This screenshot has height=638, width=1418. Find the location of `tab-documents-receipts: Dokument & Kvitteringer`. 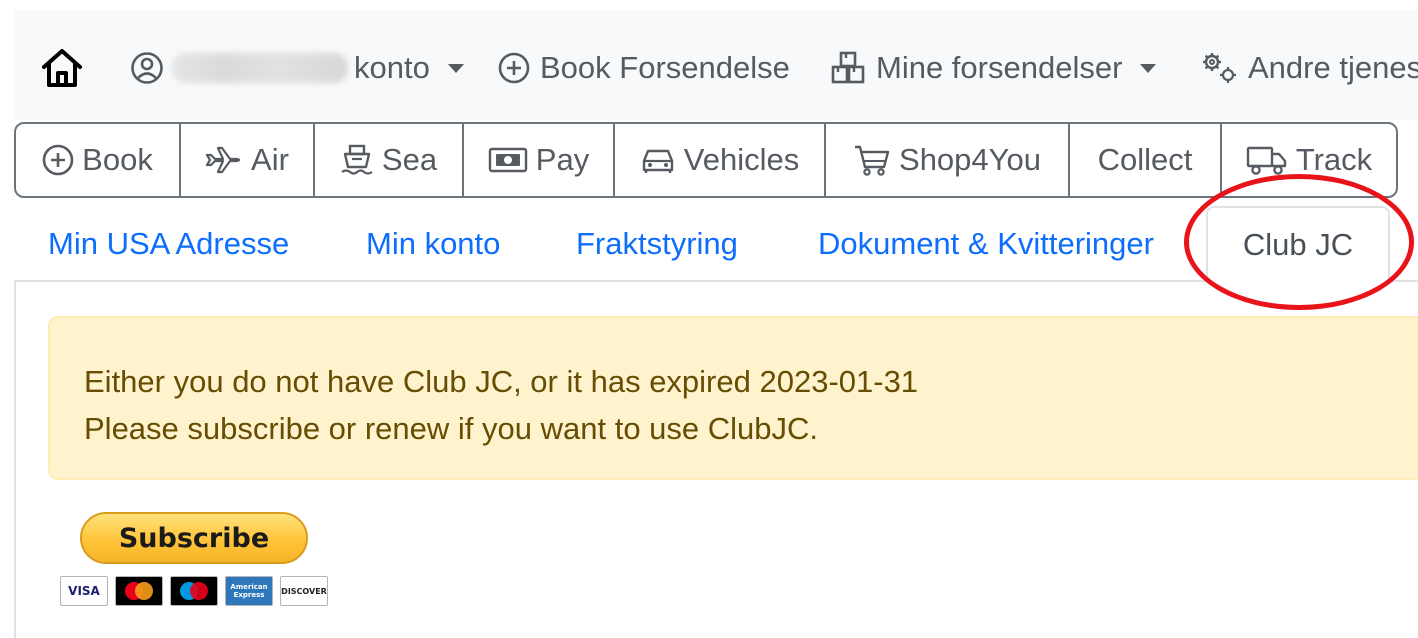

tab-documents-receipts: Dokument & Kvitteringer is located at coordinates (986, 244).